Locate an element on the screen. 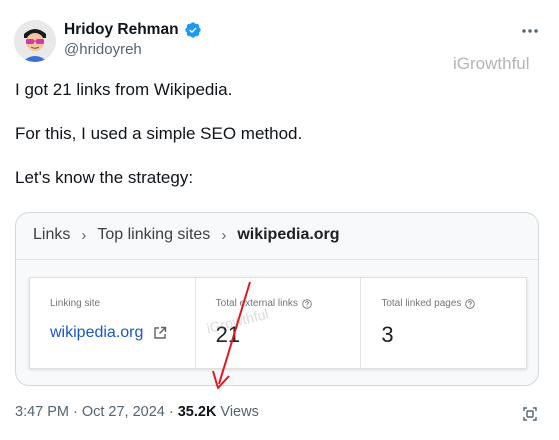 Image resolution: width=559 pixels, height=440 pixels. breadcrumb-item-top-linking-sites: Top linking sites is located at coordinates (154, 234).